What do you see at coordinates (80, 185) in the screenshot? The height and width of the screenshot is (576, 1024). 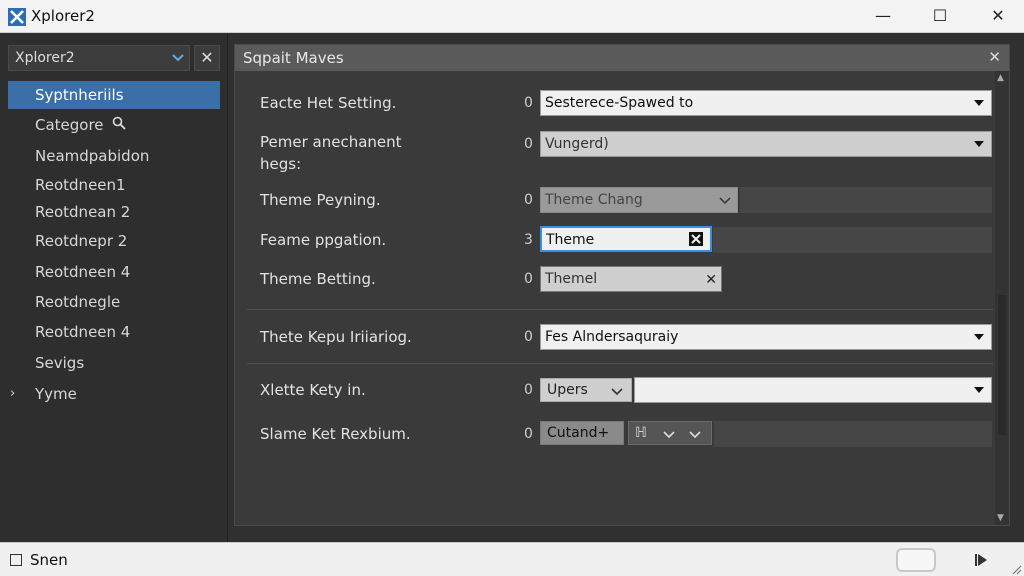 I see `sidebar-item-label: Reotdneen1` at bounding box center [80, 185].